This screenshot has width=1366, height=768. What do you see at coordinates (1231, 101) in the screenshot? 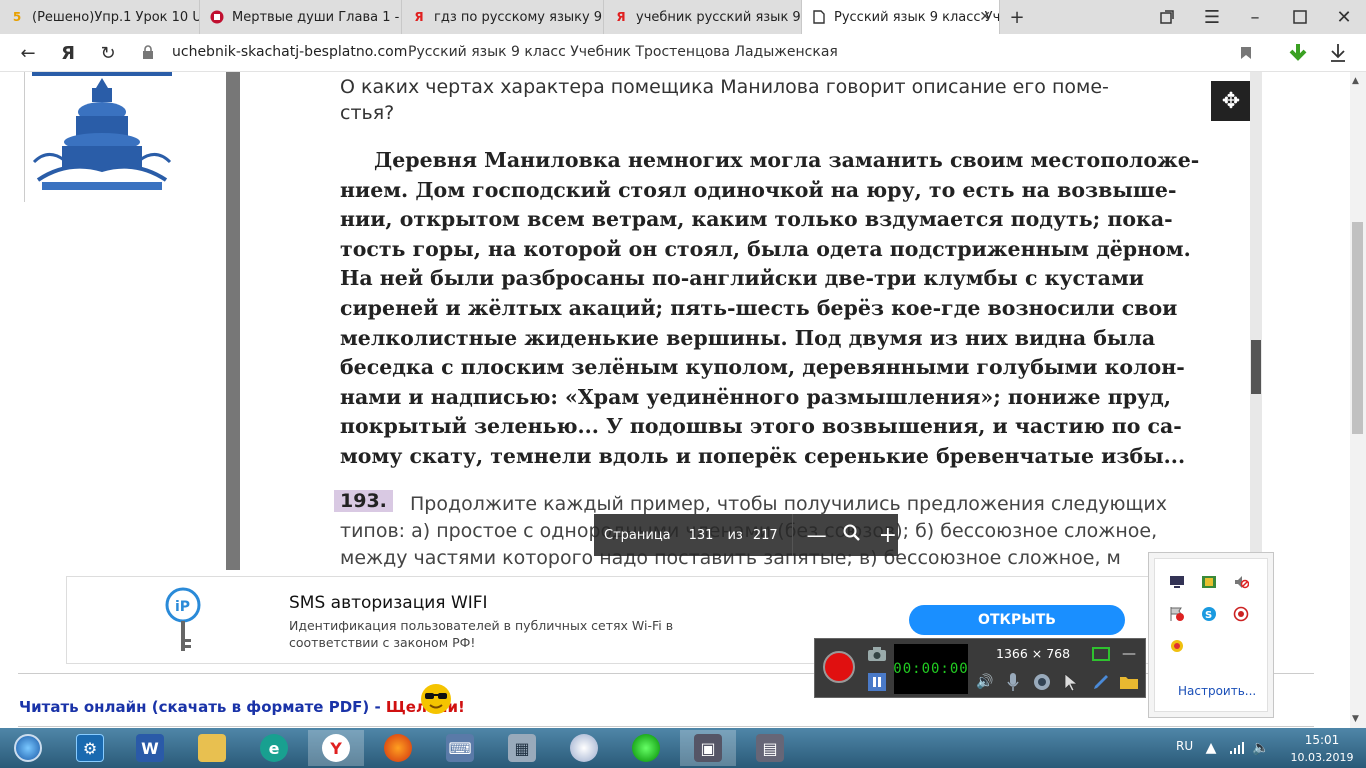
I see `fullscreen-move-icon: ✥` at bounding box center [1231, 101].